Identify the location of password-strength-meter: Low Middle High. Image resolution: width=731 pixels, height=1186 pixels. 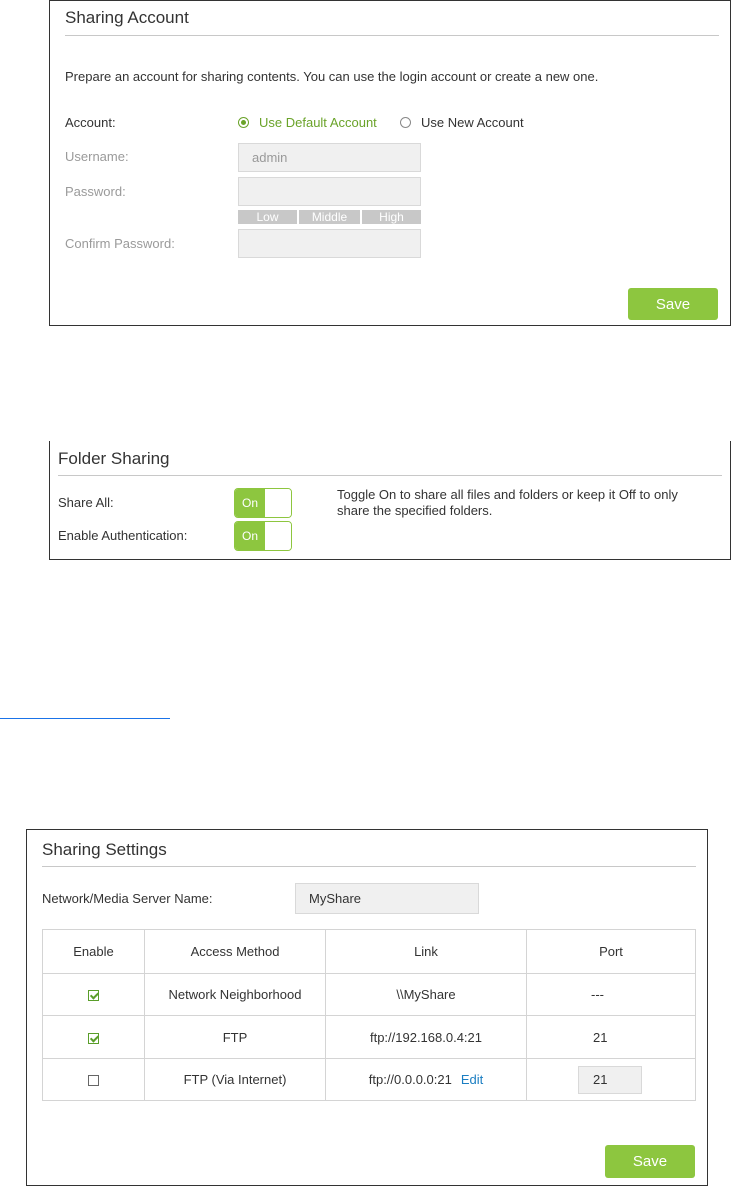
(329, 217).